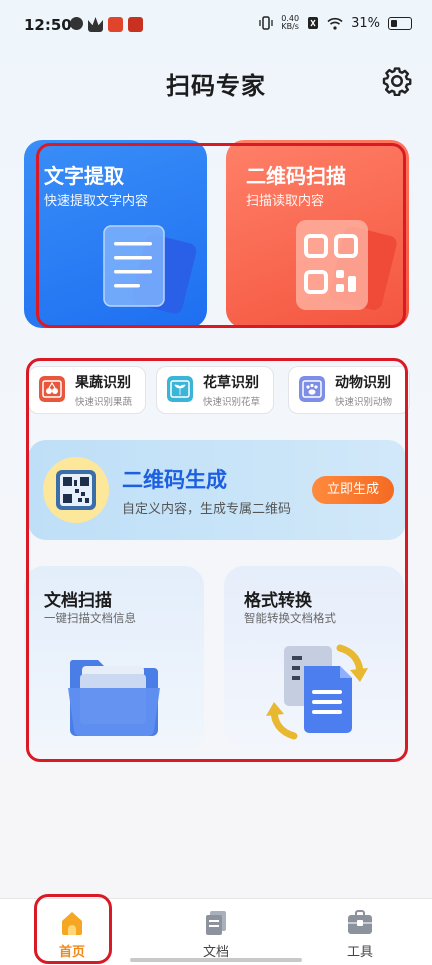 The image size is (432, 965). What do you see at coordinates (400, 23) in the screenshot?
I see `battery-icon` at bounding box center [400, 23].